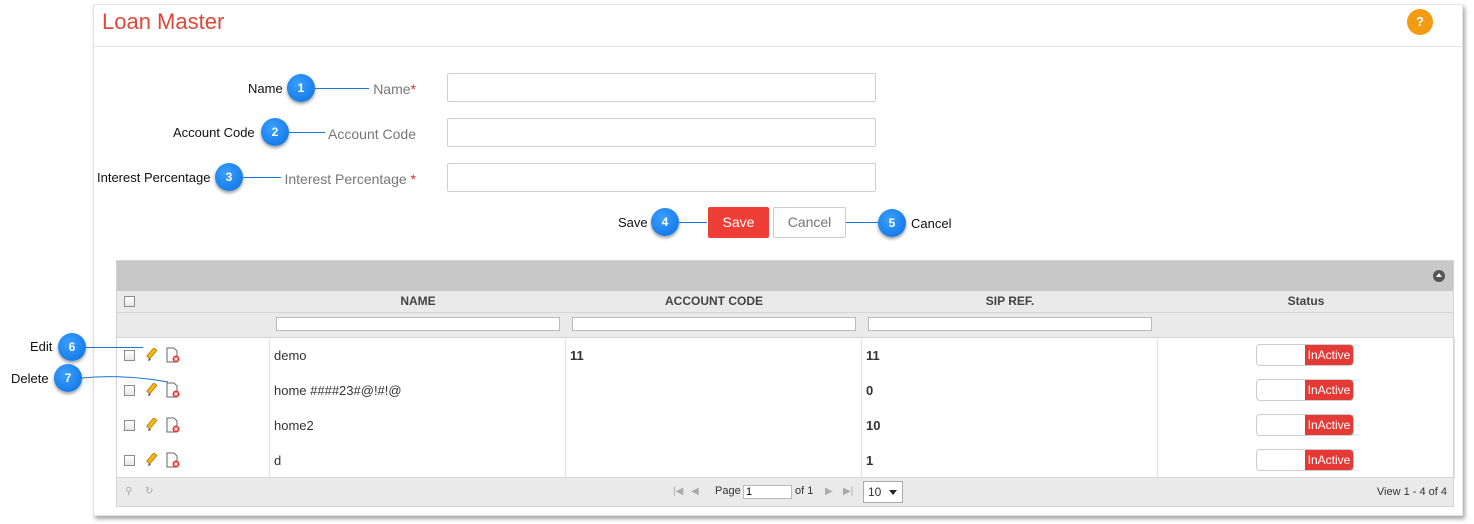 The height and width of the screenshot is (524, 1474). Describe the element at coordinates (1010, 301) in the screenshot. I see `column-header-sip-ref: SIP REF.` at that location.